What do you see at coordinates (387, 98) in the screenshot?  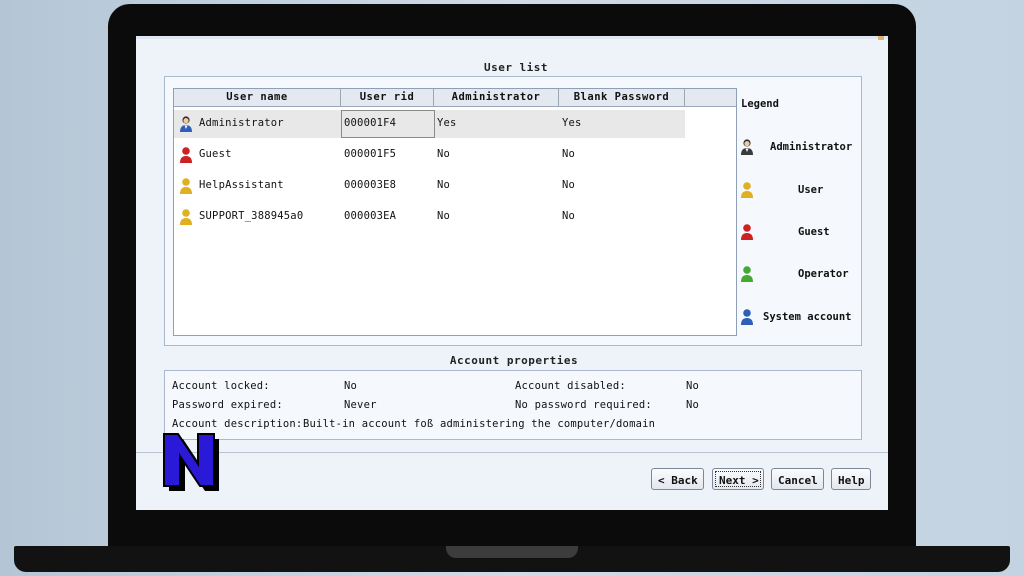 I see `column-header-user-rid: User rid` at bounding box center [387, 98].